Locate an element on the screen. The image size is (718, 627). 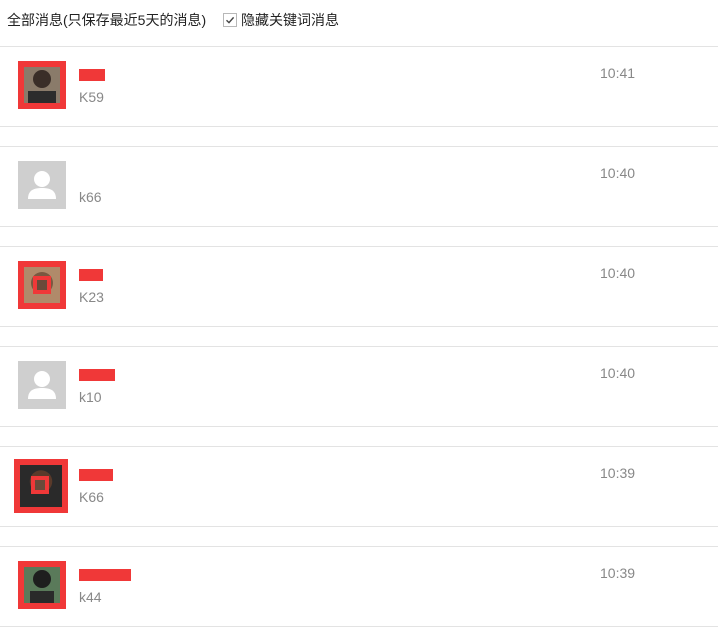
all-messages-filter: 全部消息(只保存最近5天的消息) is located at coordinates (106, 20).